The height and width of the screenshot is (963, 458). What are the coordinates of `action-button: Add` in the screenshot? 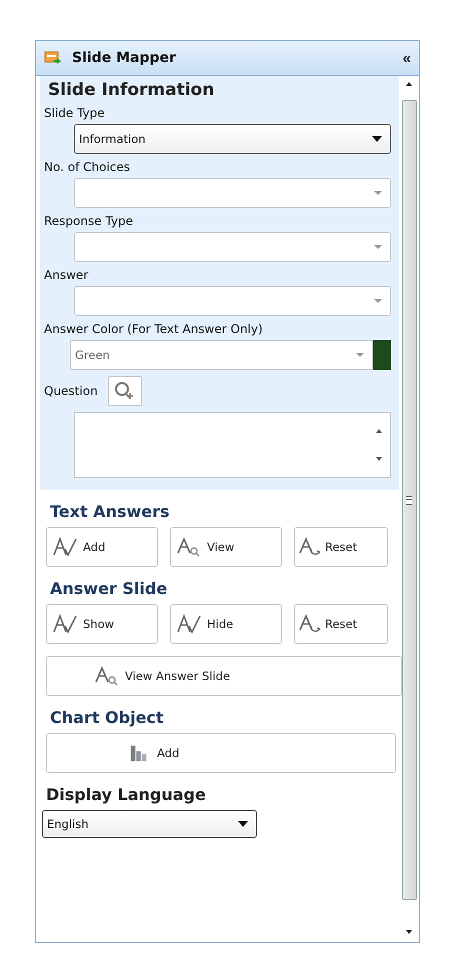 It's located at (102, 547).